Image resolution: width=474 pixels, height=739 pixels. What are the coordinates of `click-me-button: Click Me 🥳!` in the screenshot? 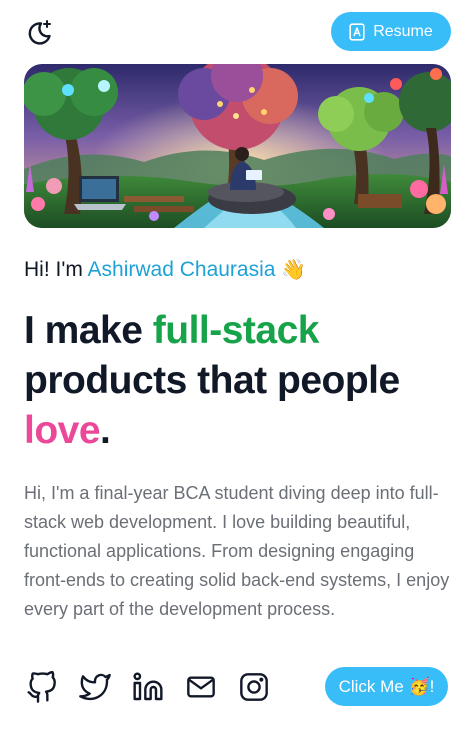 It's located at (386, 686).